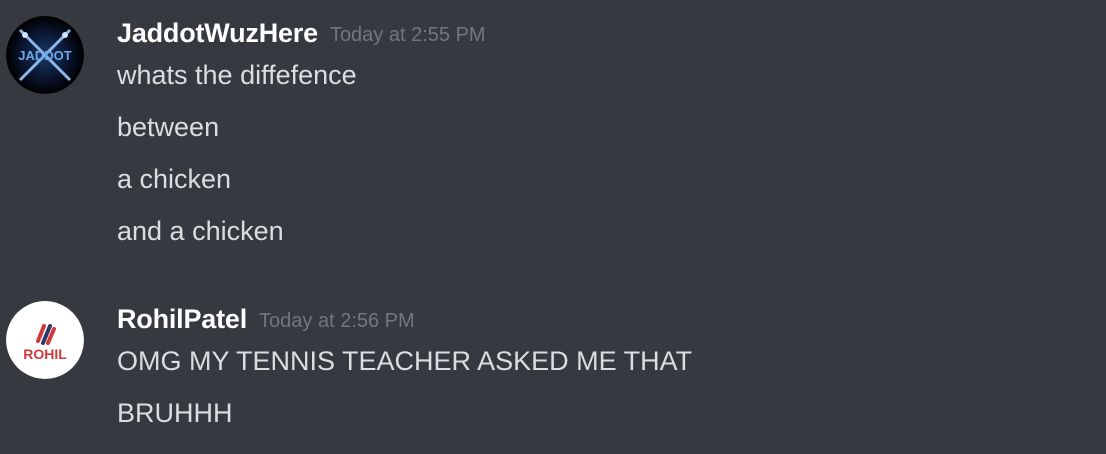 This screenshot has height=454, width=1106. What do you see at coordinates (405, 361) in the screenshot?
I see `message-text: OMG MY TENNIS TEACHER ASKED ME THAT` at bounding box center [405, 361].